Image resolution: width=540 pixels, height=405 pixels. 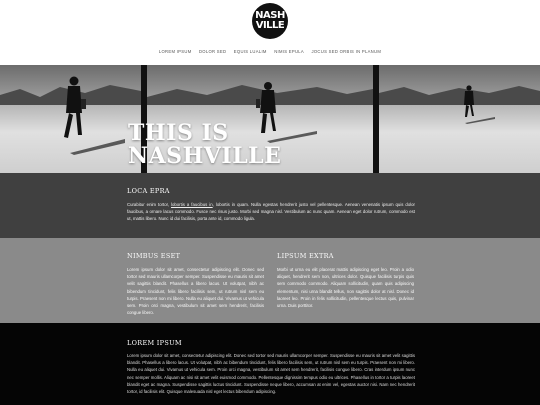 I want to click on nav-item-dolor-sed: DOLOR SED, so click(x=212, y=51).